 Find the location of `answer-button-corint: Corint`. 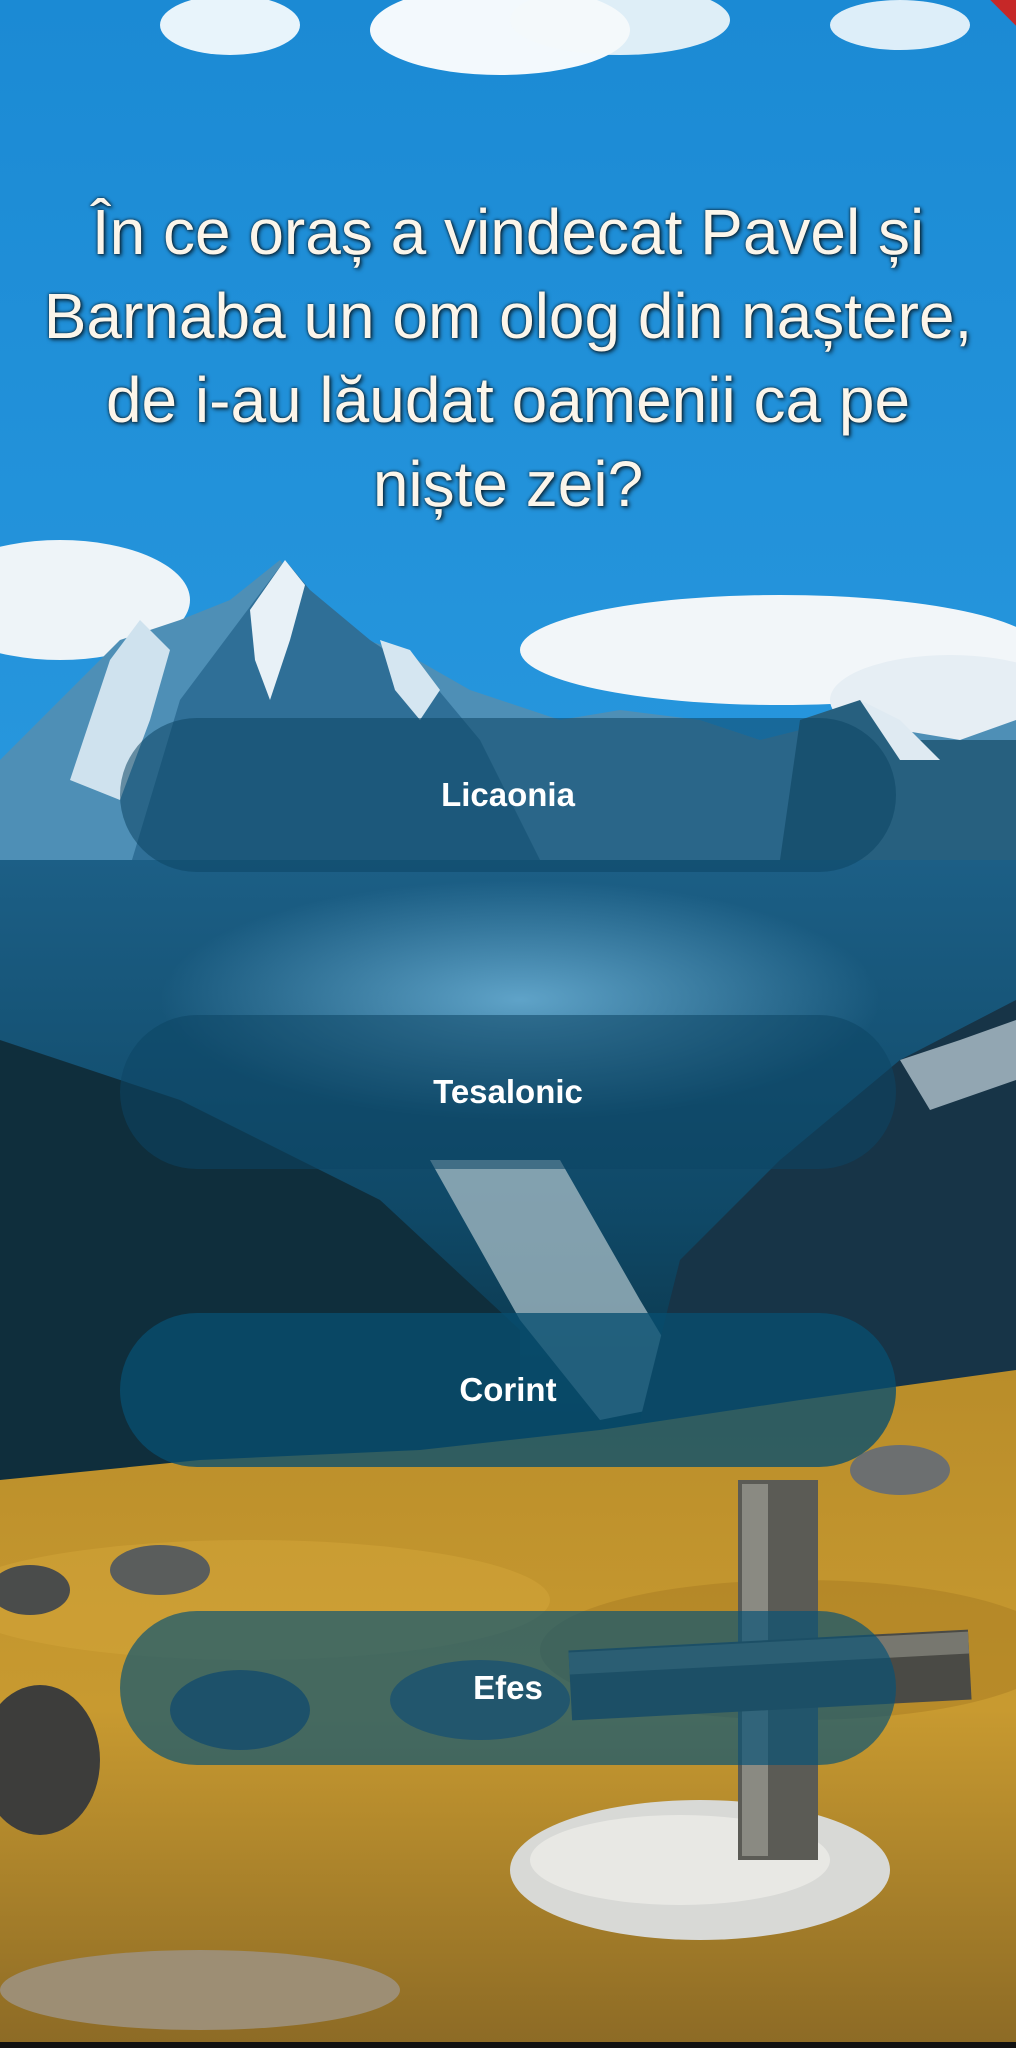

answer-button-corint: Corint is located at coordinates (508, 1390).